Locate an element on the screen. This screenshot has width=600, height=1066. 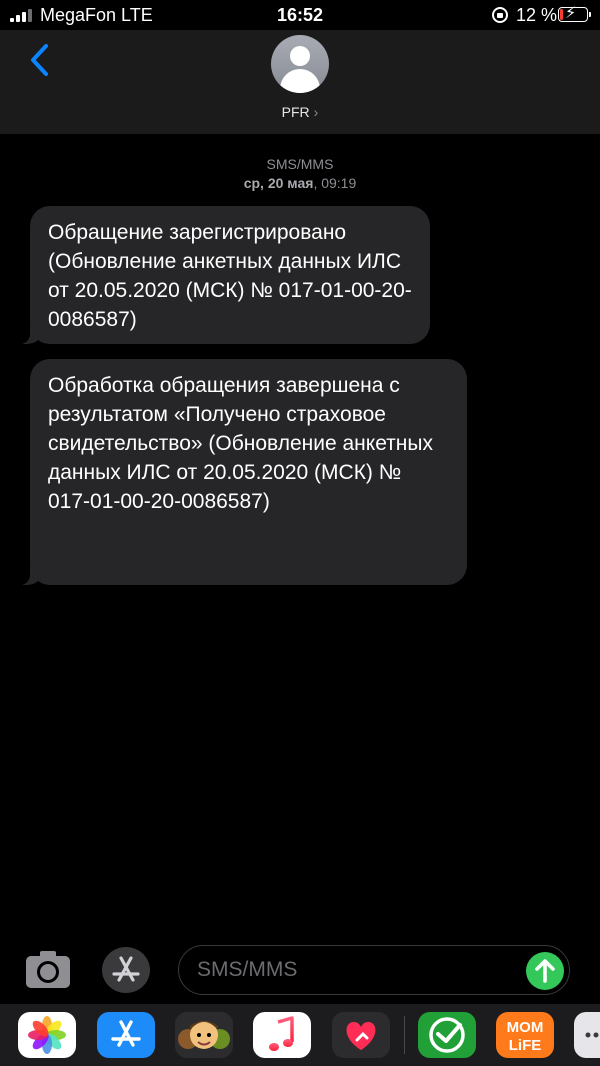
battery-percent: 12 % is located at coordinates (537, 15).